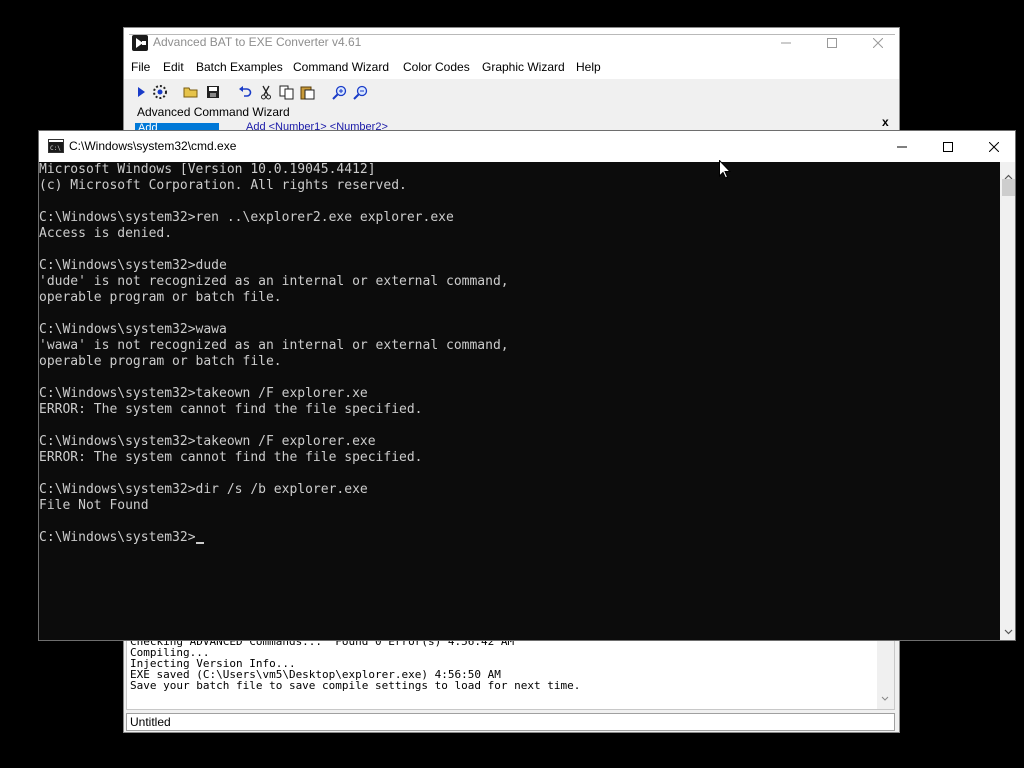 Image resolution: width=1024 pixels, height=768 pixels. Describe the element at coordinates (117, 537) in the screenshot. I see `console-prompt: C:\Windows\system32>` at that location.